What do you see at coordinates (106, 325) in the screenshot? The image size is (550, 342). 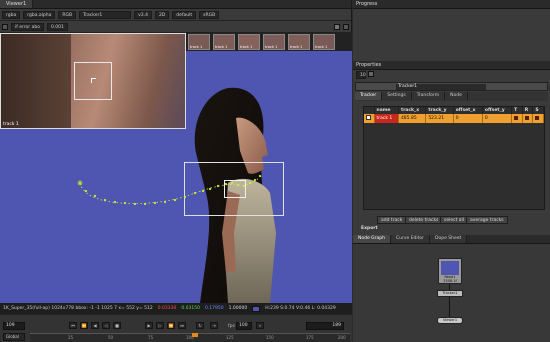 I see `play-backward-button: ◁` at bounding box center [106, 325].